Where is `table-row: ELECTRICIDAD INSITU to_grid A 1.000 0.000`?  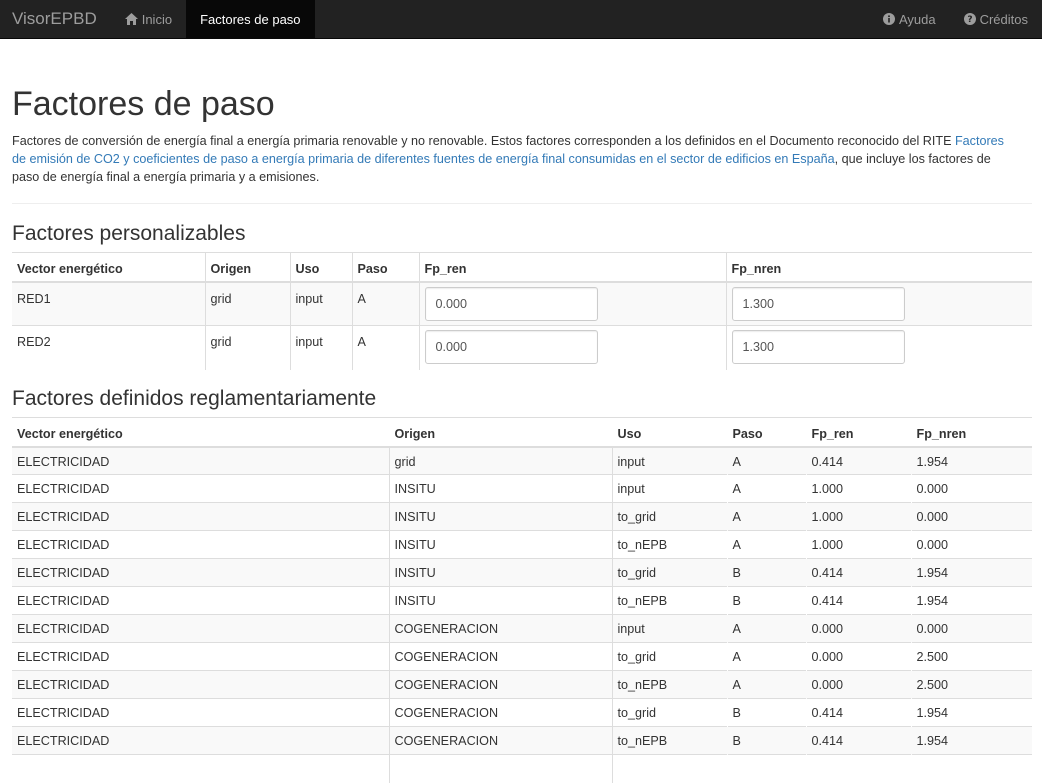
table-row: ELECTRICIDAD INSITU to_grid A 1.000 0.000 is located at coordinates (522, 516).